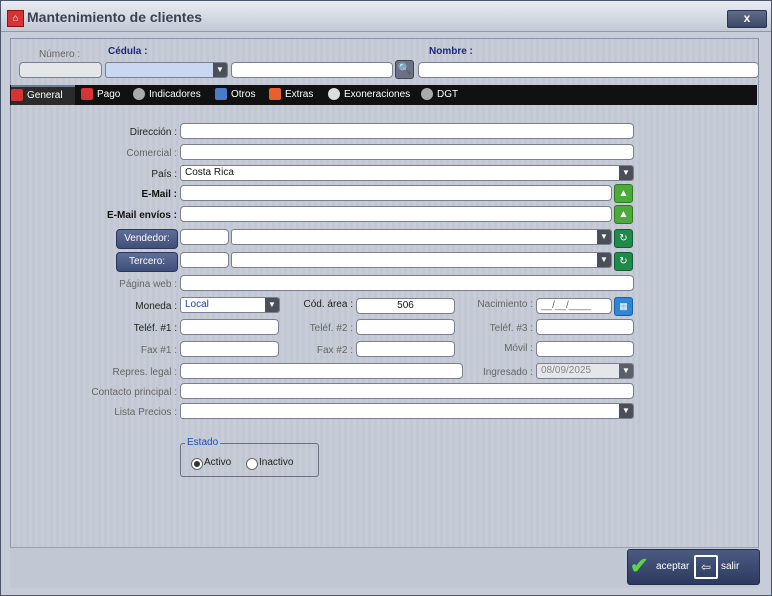 The height and width of the screenshot is (596, 772). I want to click on vendedor-refresh-button: ↻, so click(623, 238).